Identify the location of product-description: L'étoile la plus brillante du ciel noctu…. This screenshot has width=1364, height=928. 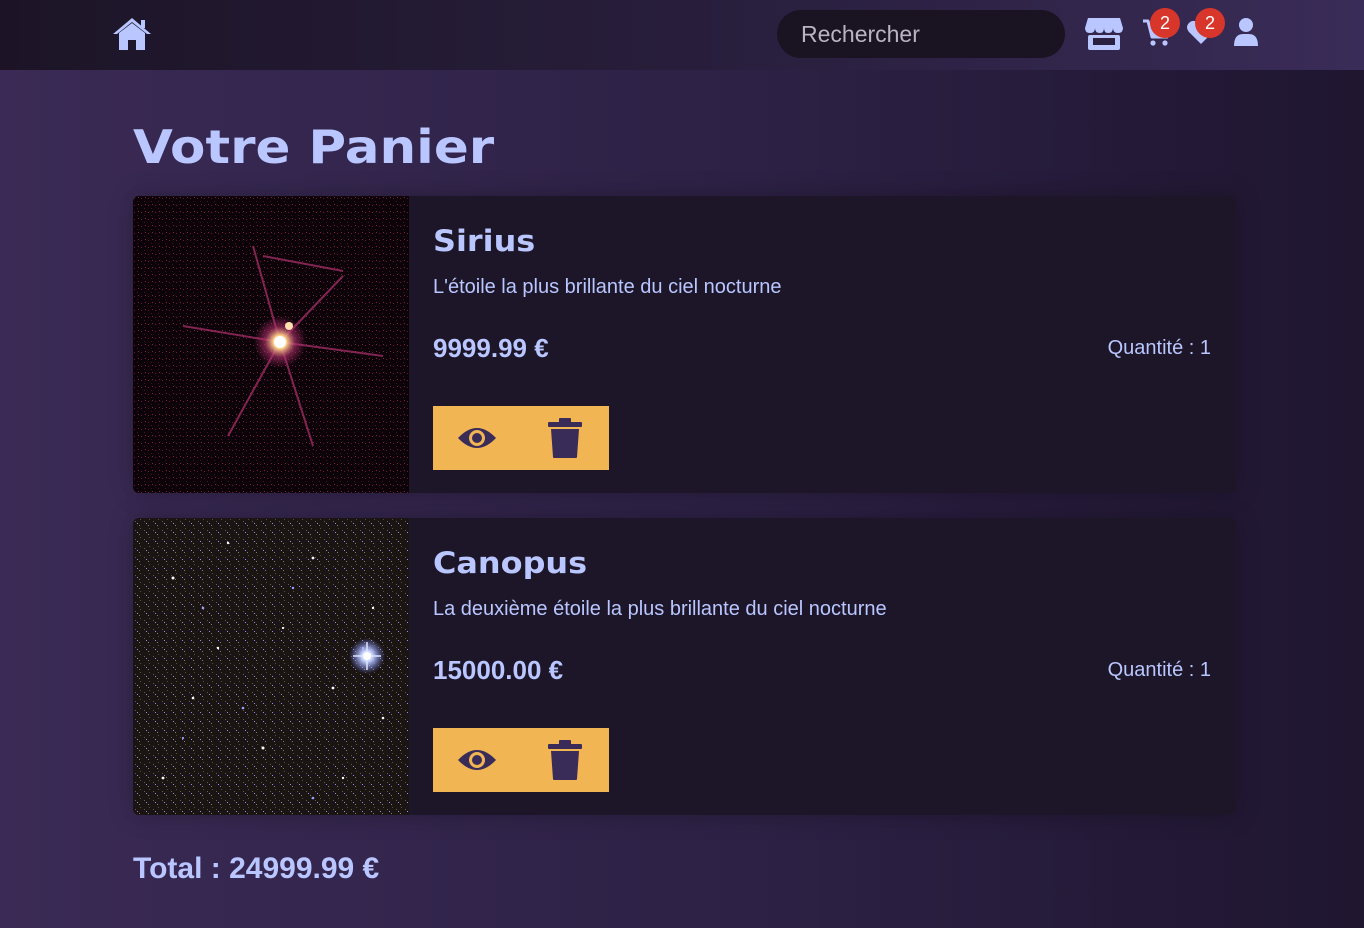
(607, 287).